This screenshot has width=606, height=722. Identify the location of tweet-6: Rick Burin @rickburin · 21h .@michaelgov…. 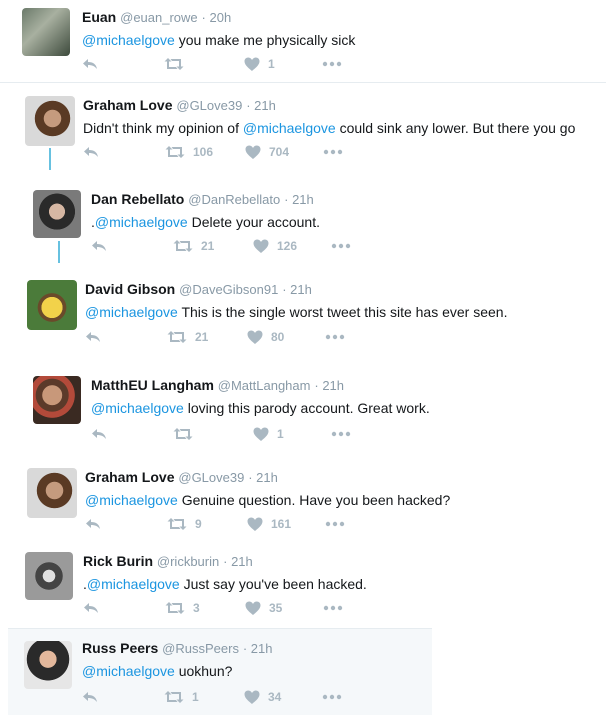
(303, 586).